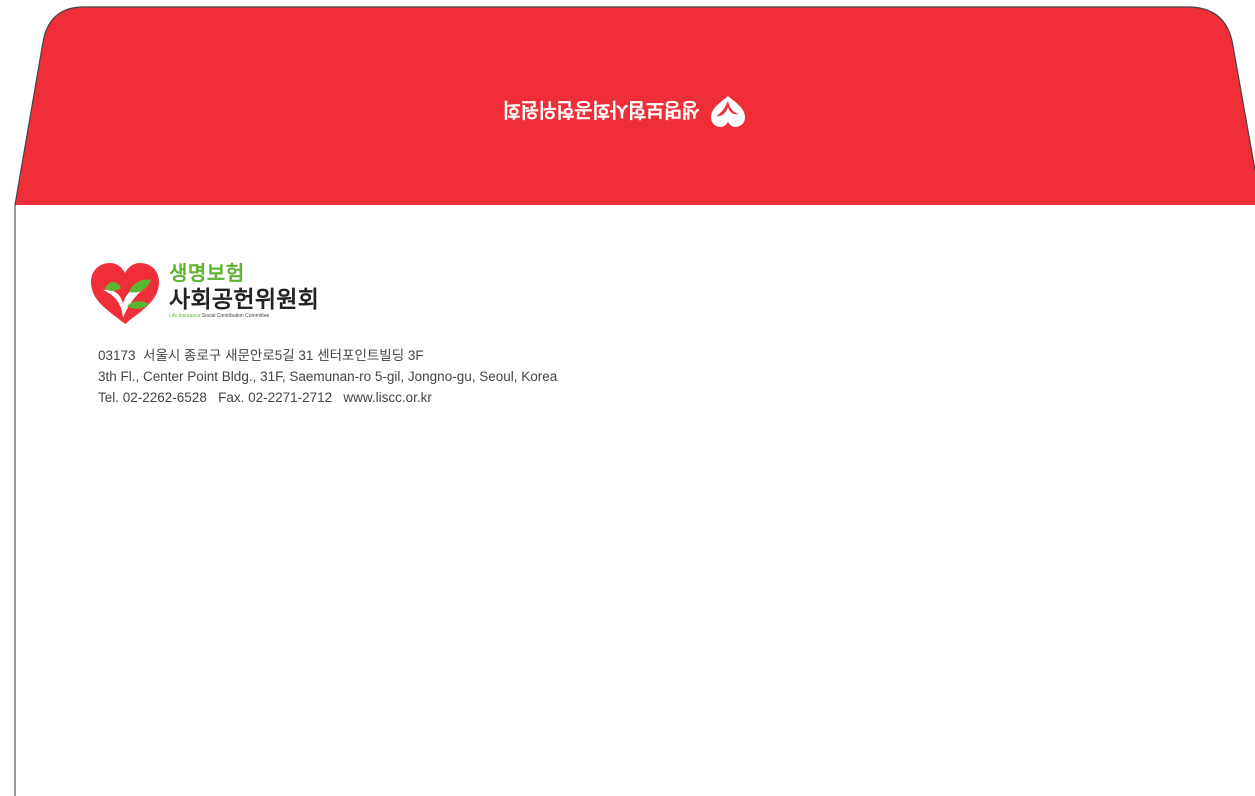  I want to click on address-korean: 03173 서울시 종로구 새문안로5길 31 센터포인트빌딩 3F, so click(261, 355).